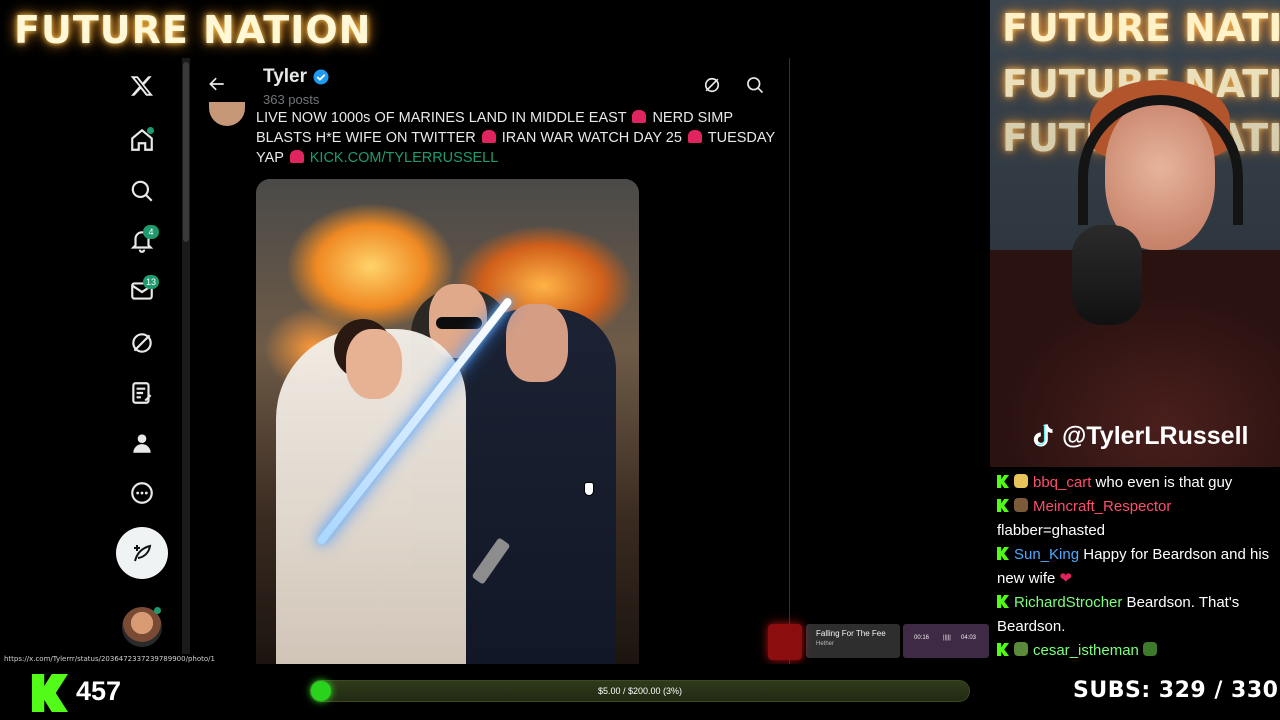 The width and height of the screenshot is (1280, 720). What do you see at coordinates (969, 638) in the screenshot?
I see `track-time-end: 04:03` at bounding box center [969, 638].